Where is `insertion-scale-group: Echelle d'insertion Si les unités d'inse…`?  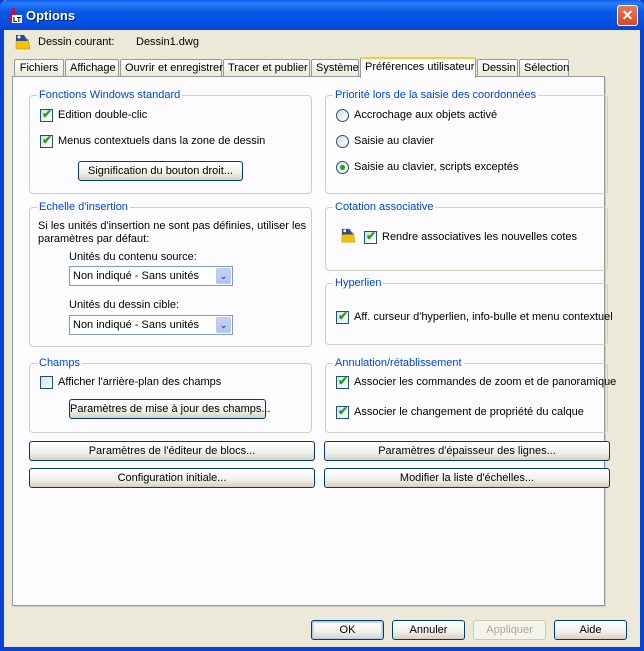 insertion-scale-group: Echelle d'insertion Si les unités d'inse… is located at coordinates (170, 274).